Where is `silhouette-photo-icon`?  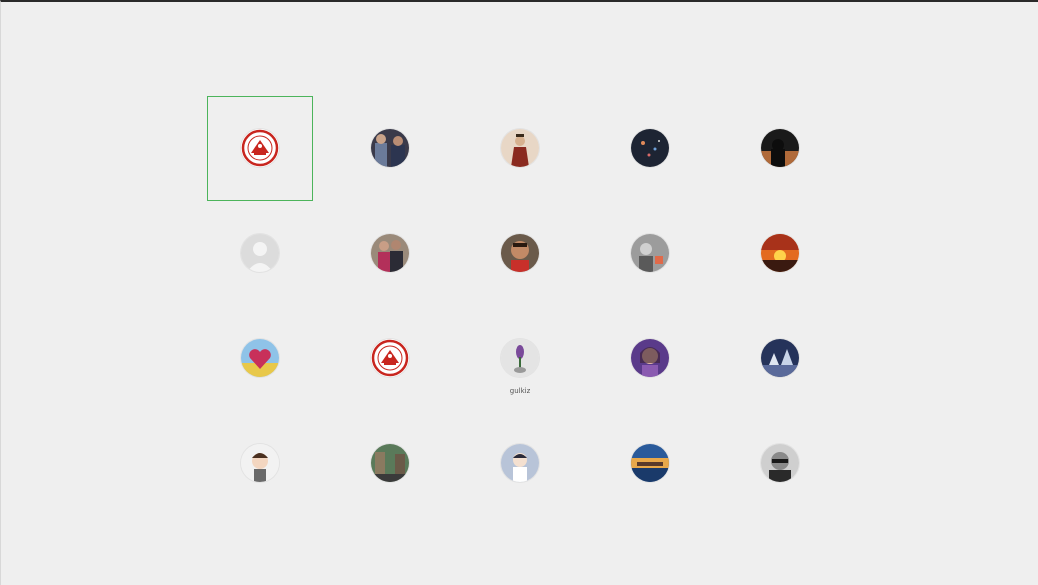 silhouette-photo-icon is located at coordinates (780, 148).